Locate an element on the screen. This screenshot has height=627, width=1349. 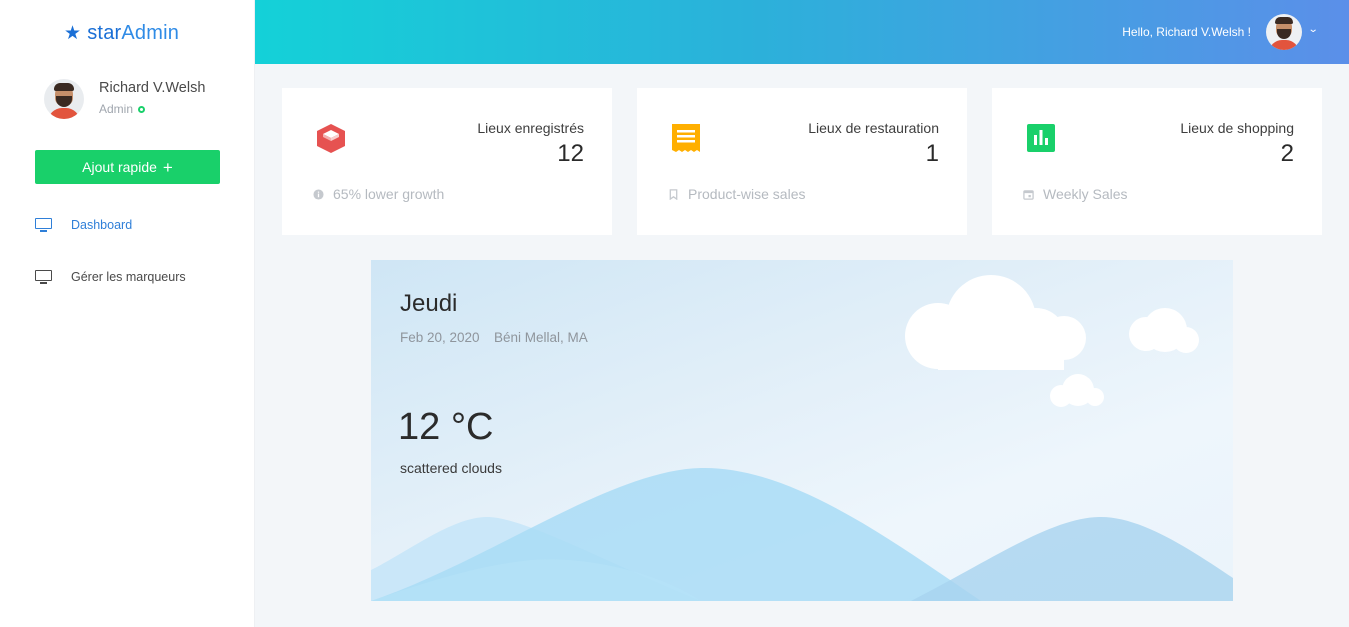
weather-day: Jeudi is located at coordinates (429, 303).